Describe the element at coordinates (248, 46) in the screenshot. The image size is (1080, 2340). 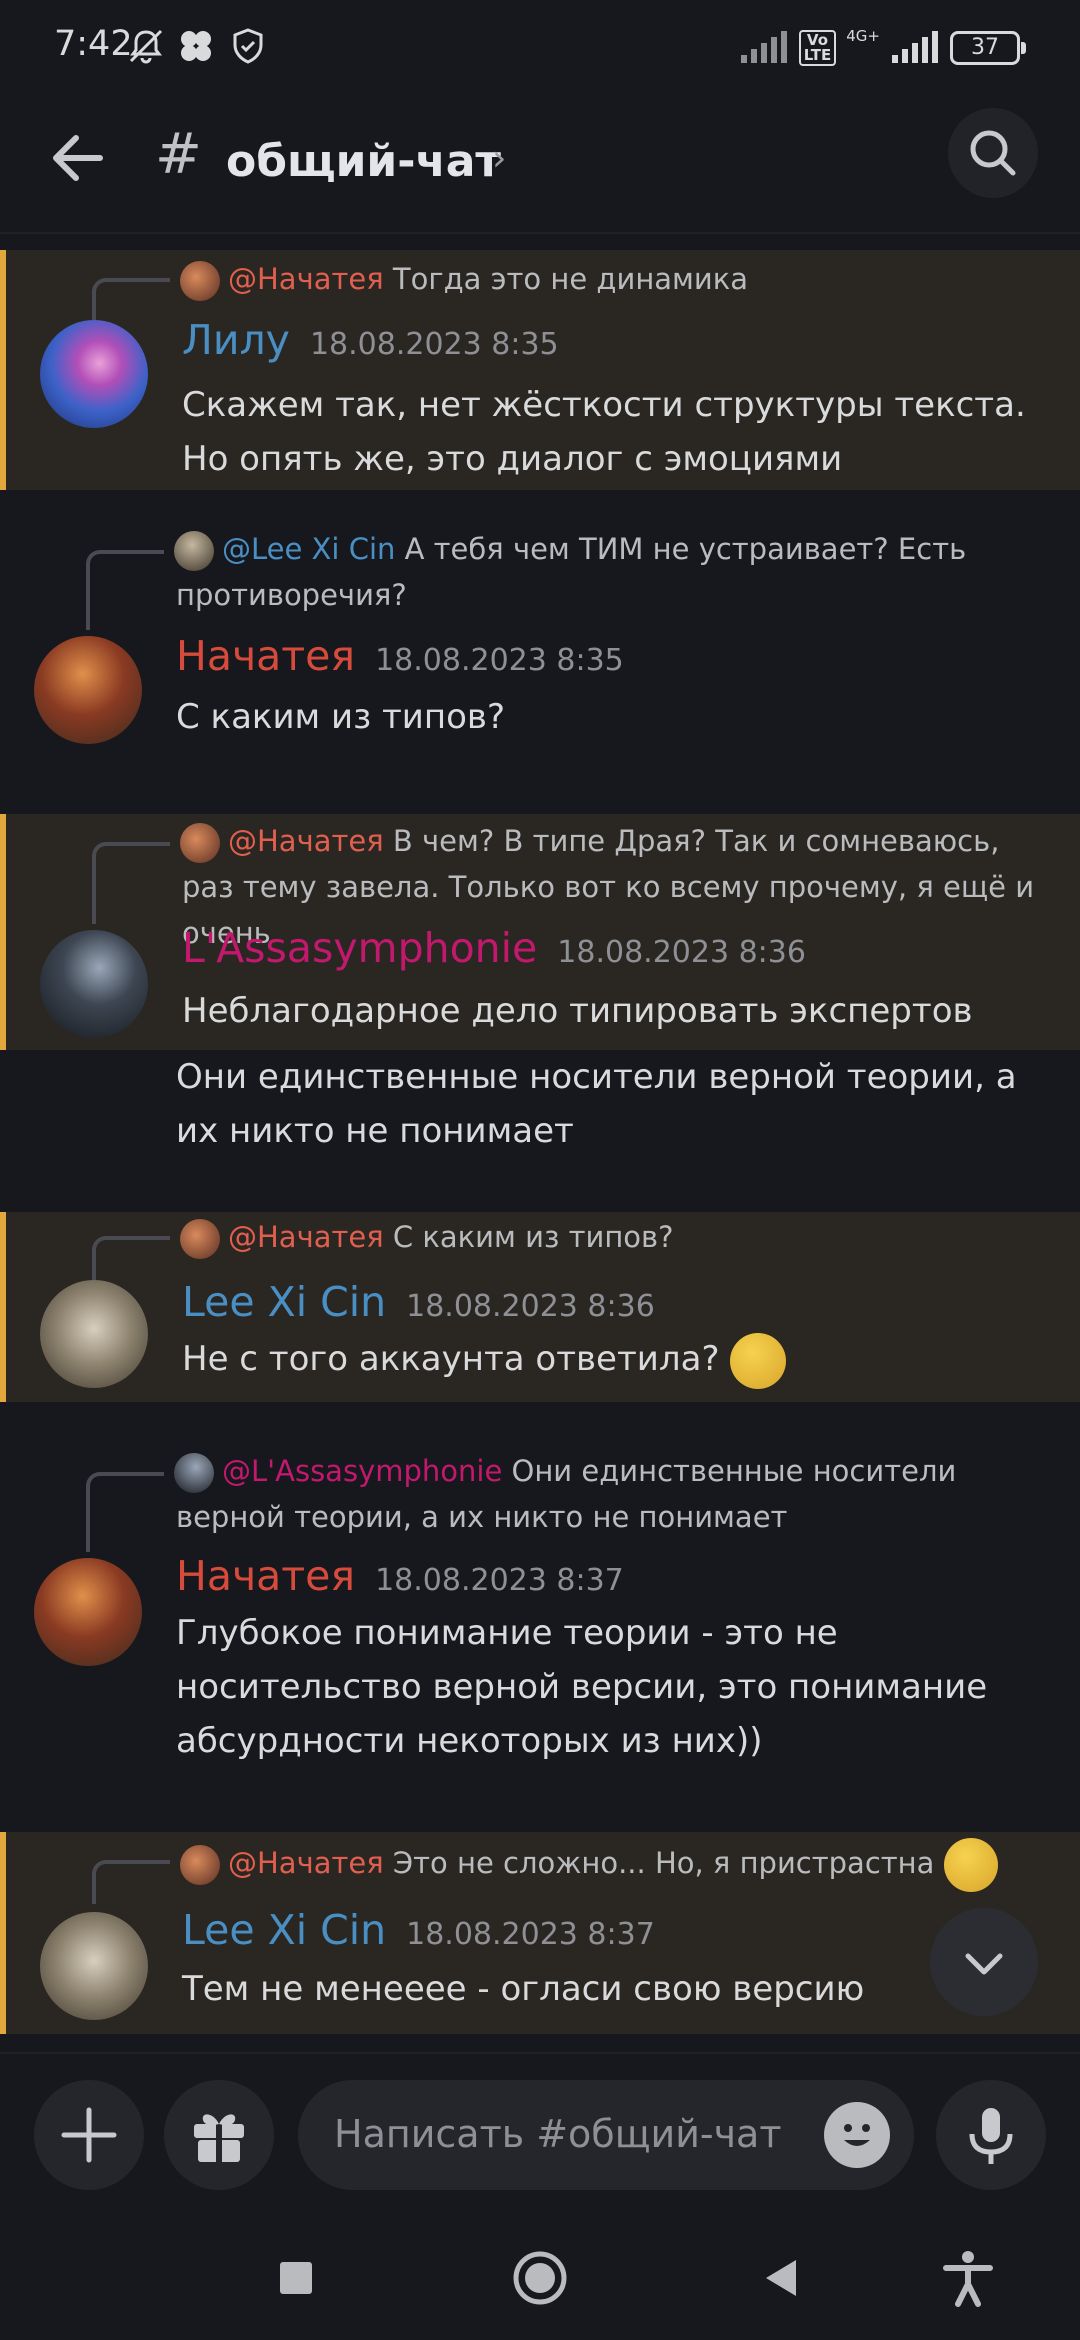
I see `shield-icon` at that location.